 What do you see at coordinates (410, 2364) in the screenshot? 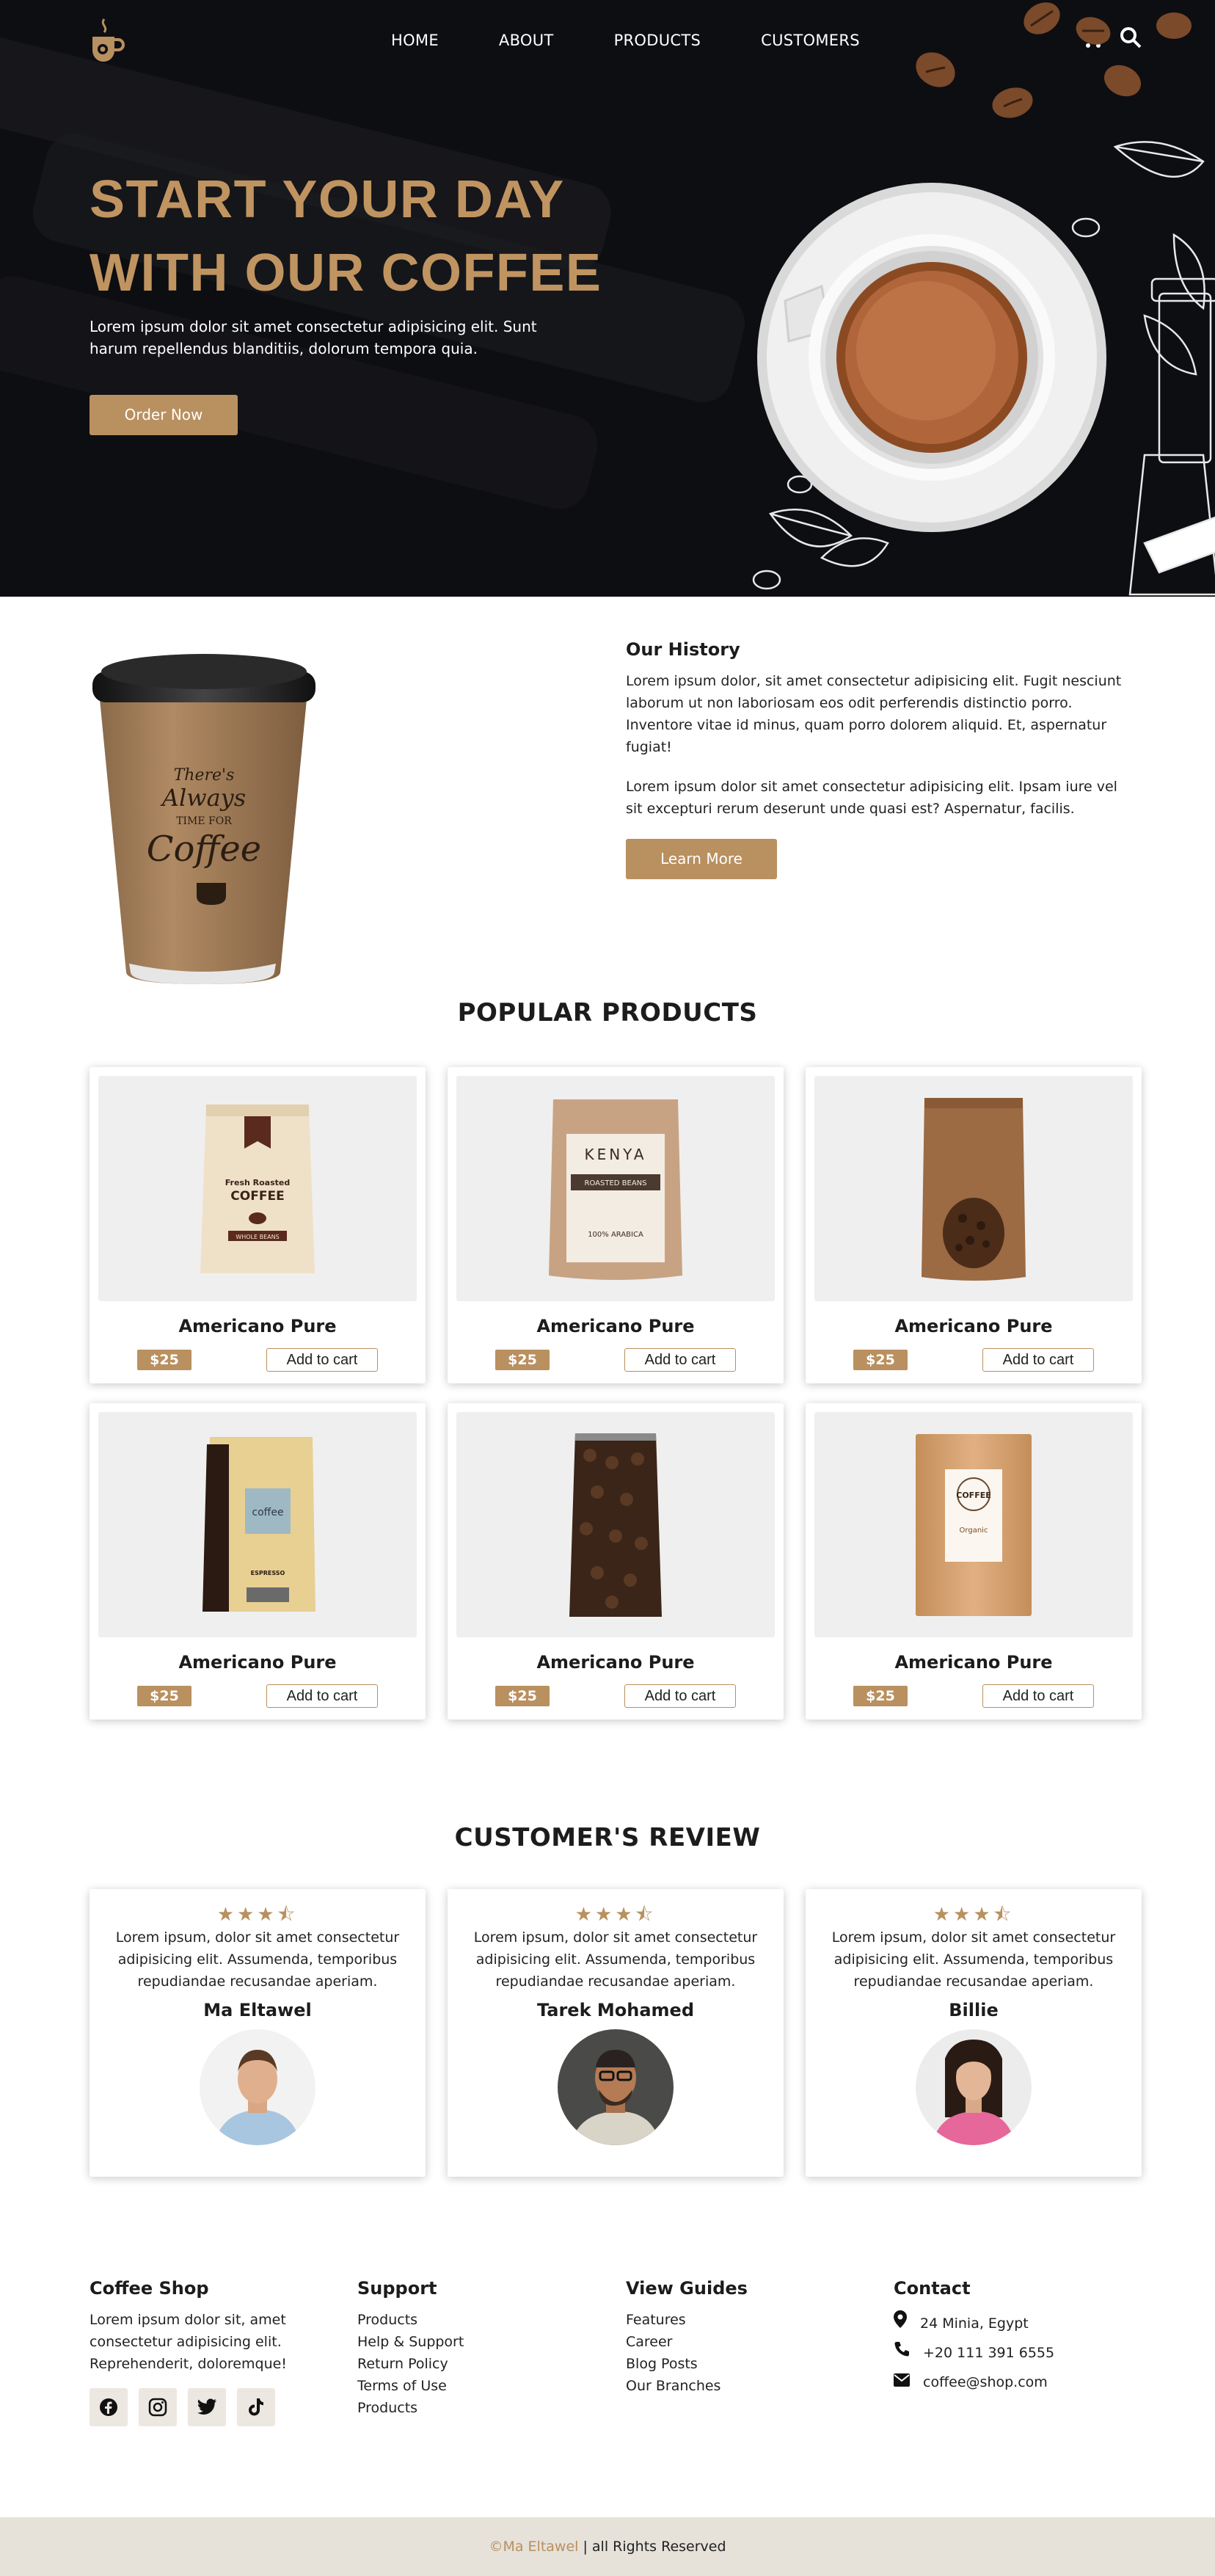
I see `footer-link: Return Policy` at bounding box center [410, 2364].